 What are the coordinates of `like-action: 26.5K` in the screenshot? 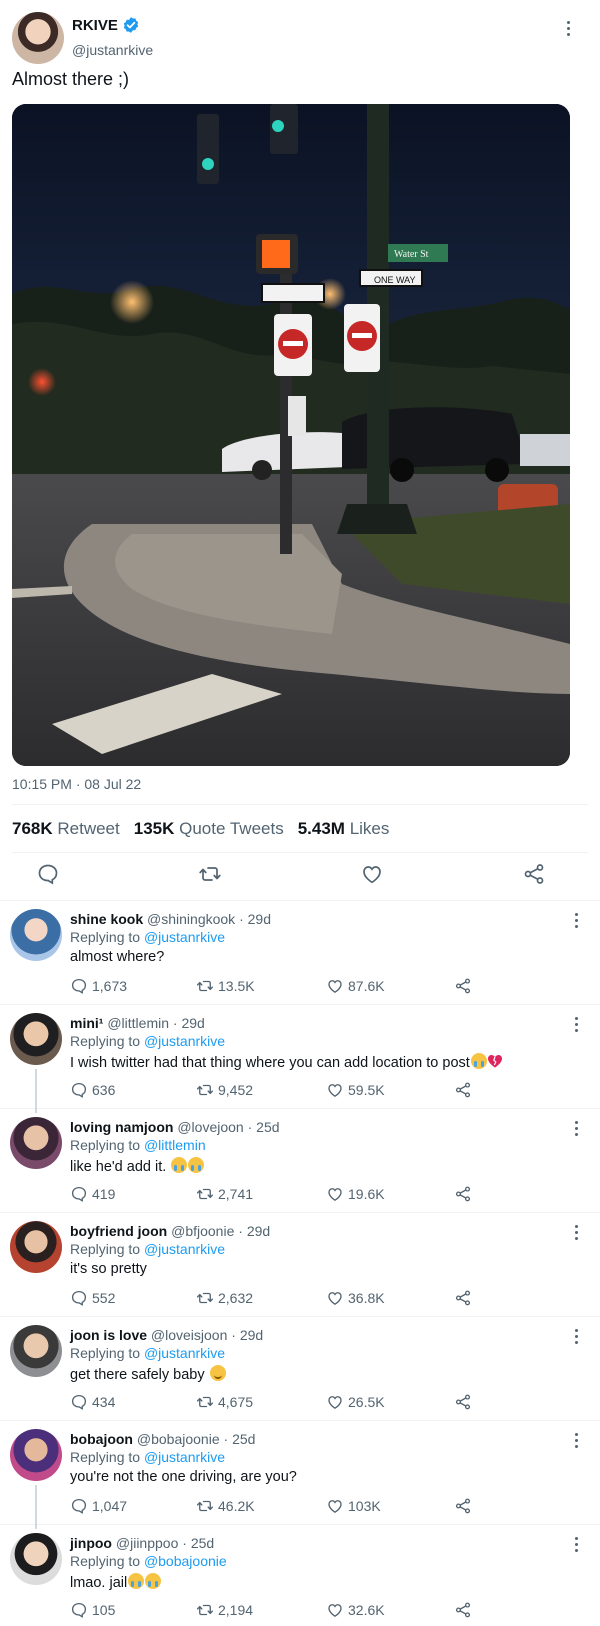 It's located at (355, 1402).